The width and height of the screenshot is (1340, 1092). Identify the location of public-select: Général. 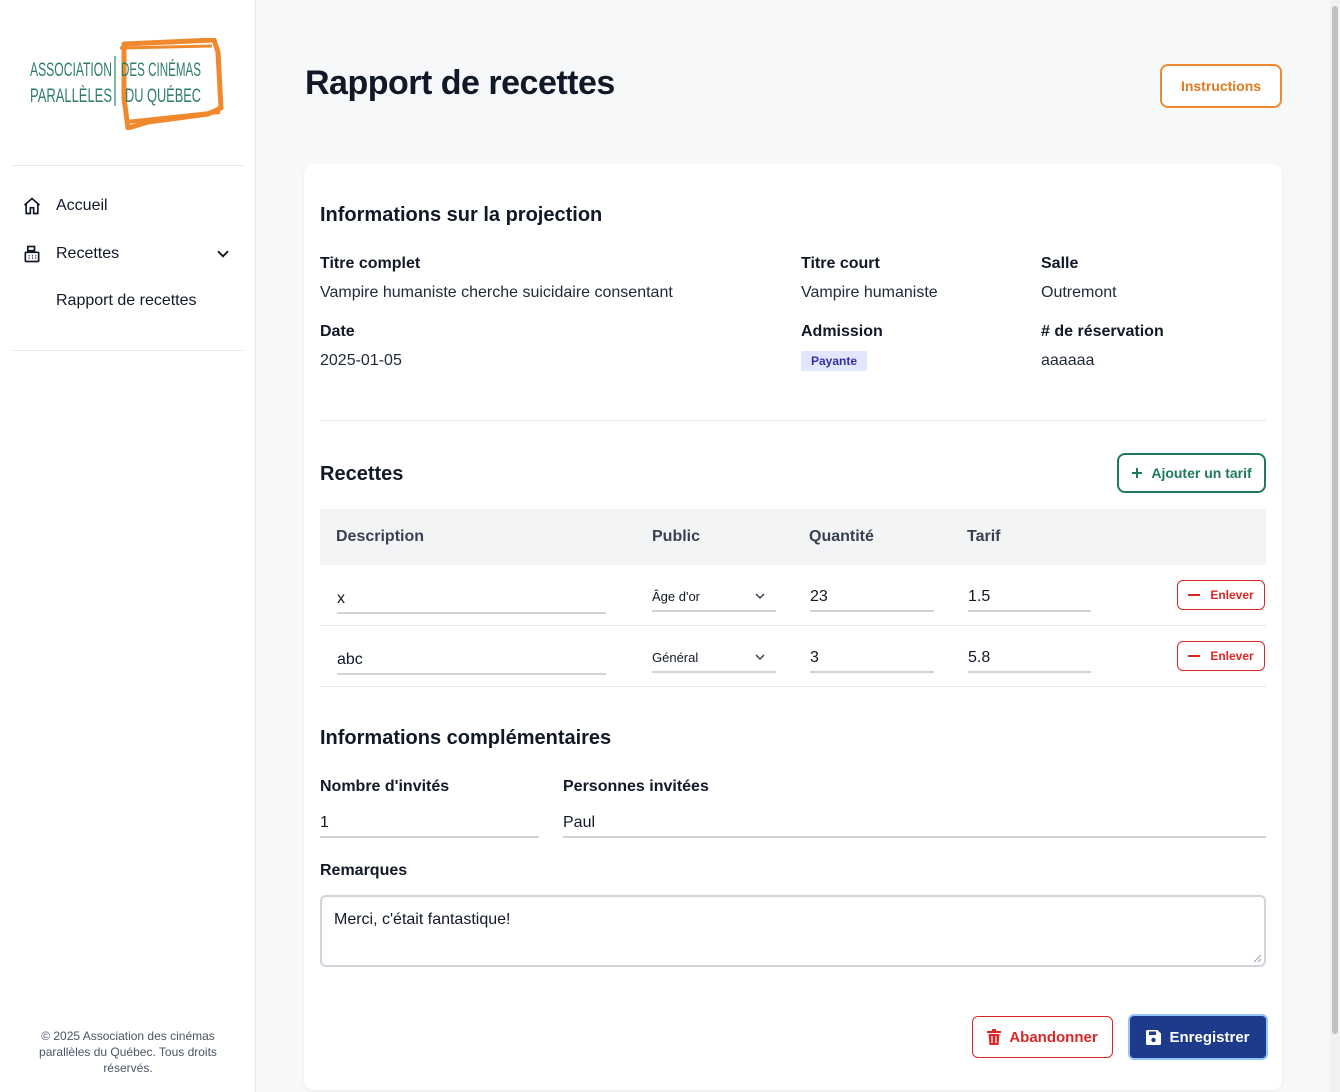
(714, 658).